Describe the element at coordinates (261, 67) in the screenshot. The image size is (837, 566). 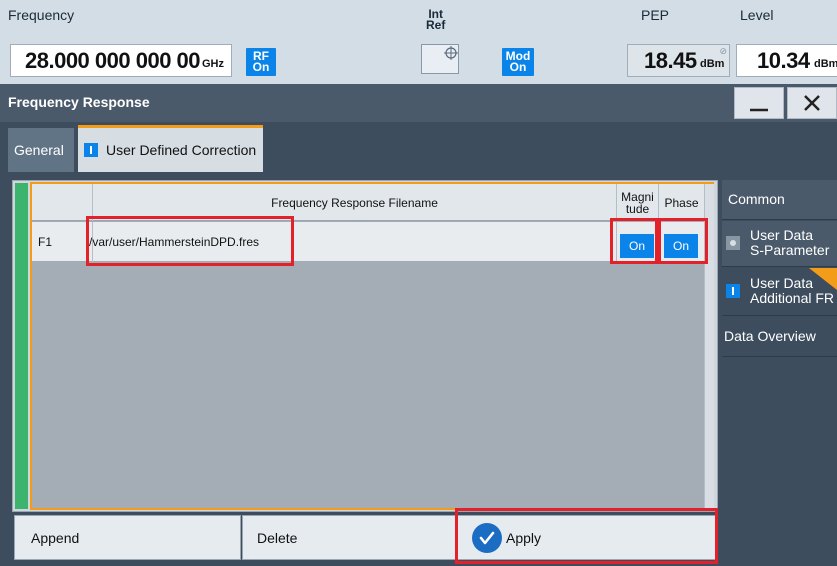
I see `rf-state: On` at that location.